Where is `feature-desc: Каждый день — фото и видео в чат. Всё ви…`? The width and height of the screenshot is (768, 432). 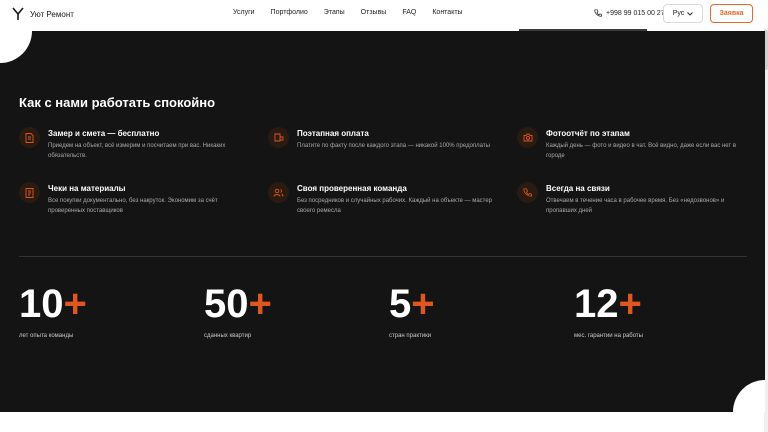 feature-desc: Каждый день — фото и видео в чат. Всё ви… is located at coordinates (641, 151).